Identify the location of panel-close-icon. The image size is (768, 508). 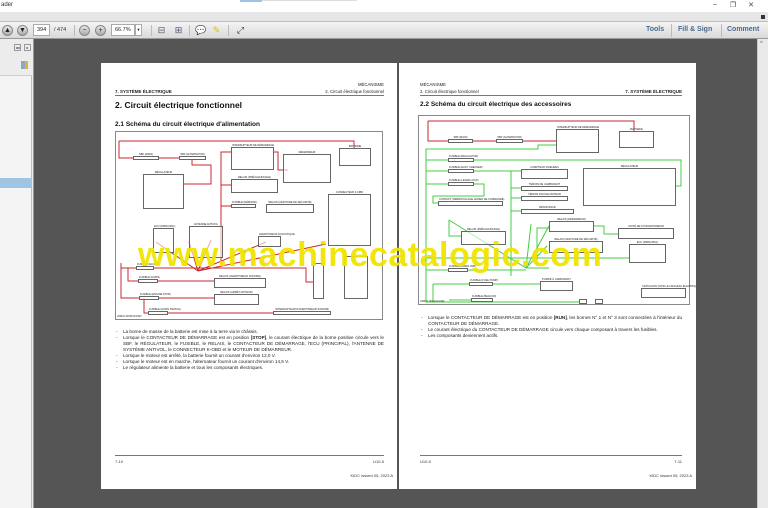
(763, 17).